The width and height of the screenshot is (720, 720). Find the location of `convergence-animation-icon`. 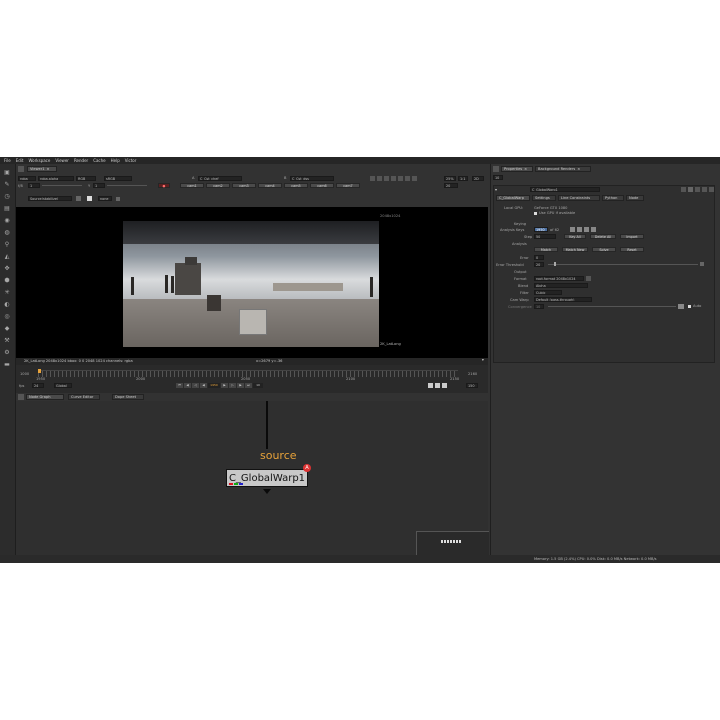

convergence-animation-icon is located at coordinates (681, 306).